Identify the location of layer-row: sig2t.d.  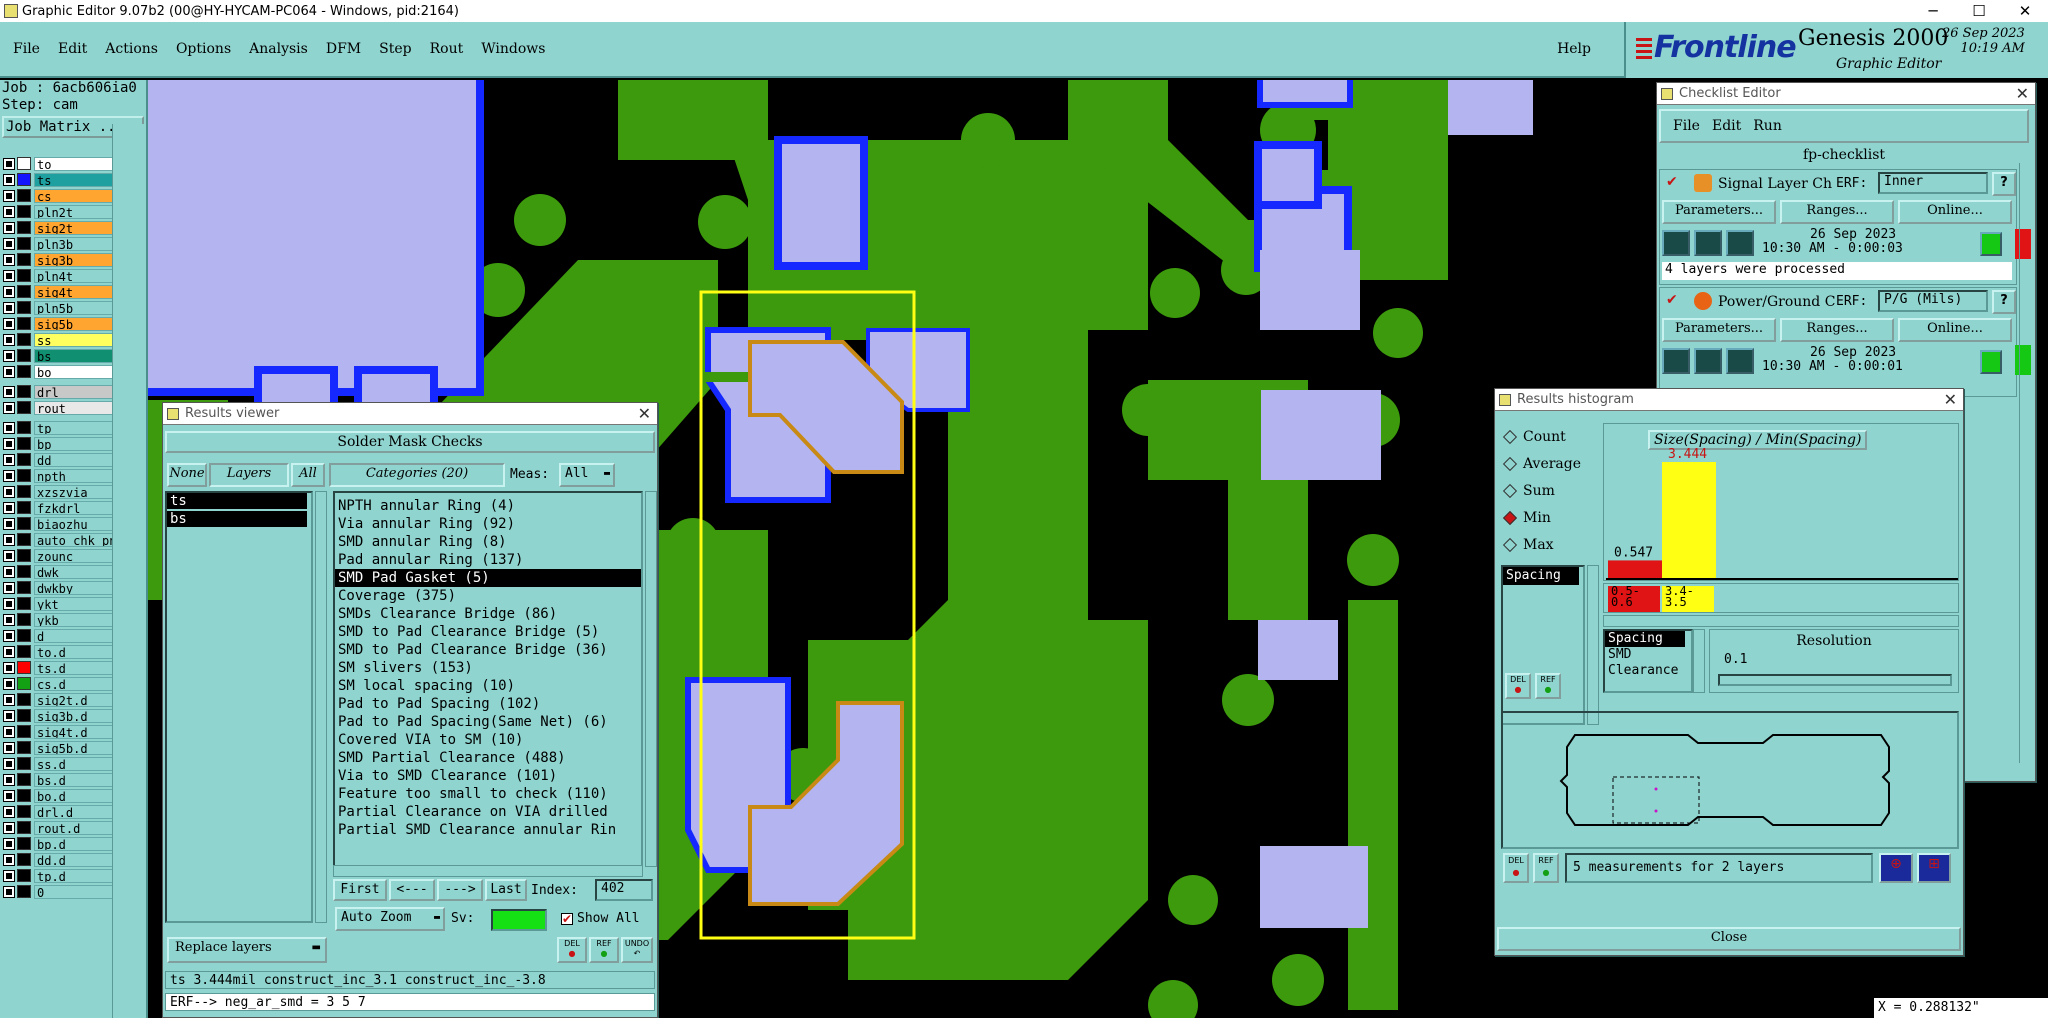
(59, 699).